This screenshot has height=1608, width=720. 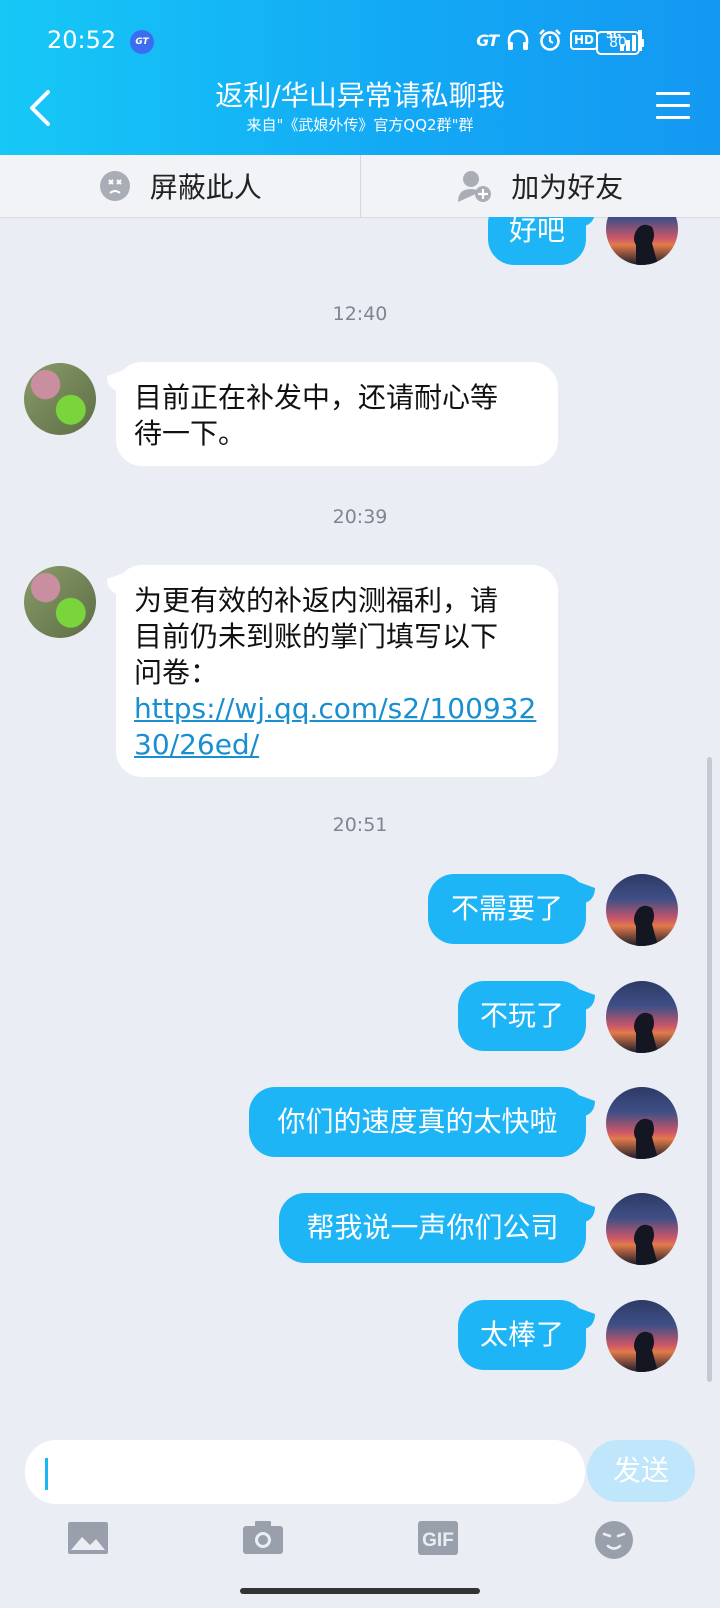 I want to click on survey-link-line: 30/26ed/, so click(x=197, y=744).